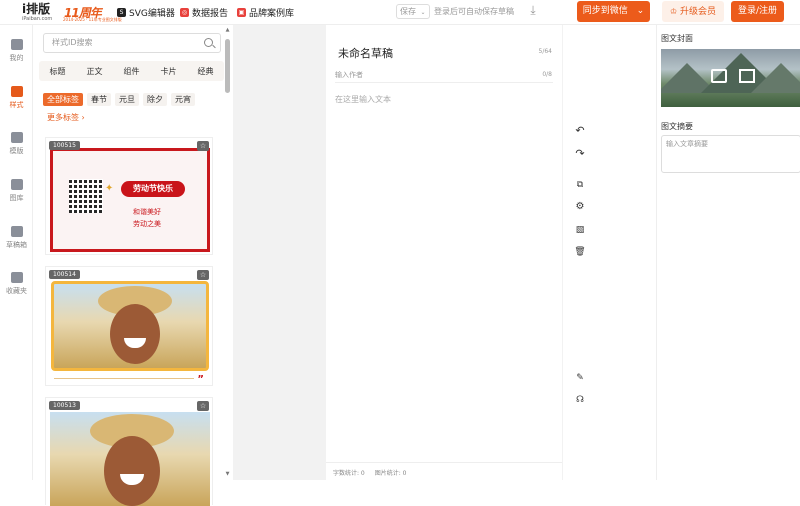 This screenshot has width=800, height=506. Describe the element at coordinates (184, 12) in the screenshot. I see `report-icon: ◎` at that location.